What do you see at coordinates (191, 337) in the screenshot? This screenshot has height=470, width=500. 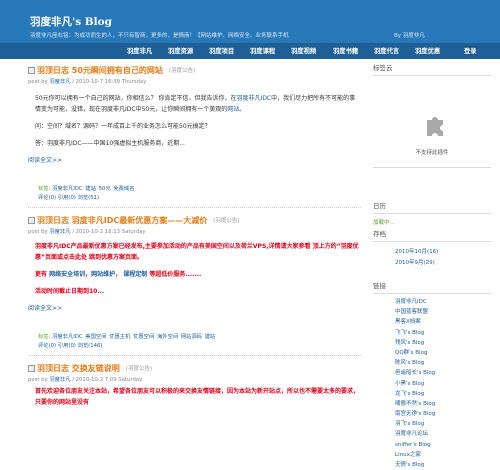 I see `tag-link: 网站源码` at bounding box center [191, 337].